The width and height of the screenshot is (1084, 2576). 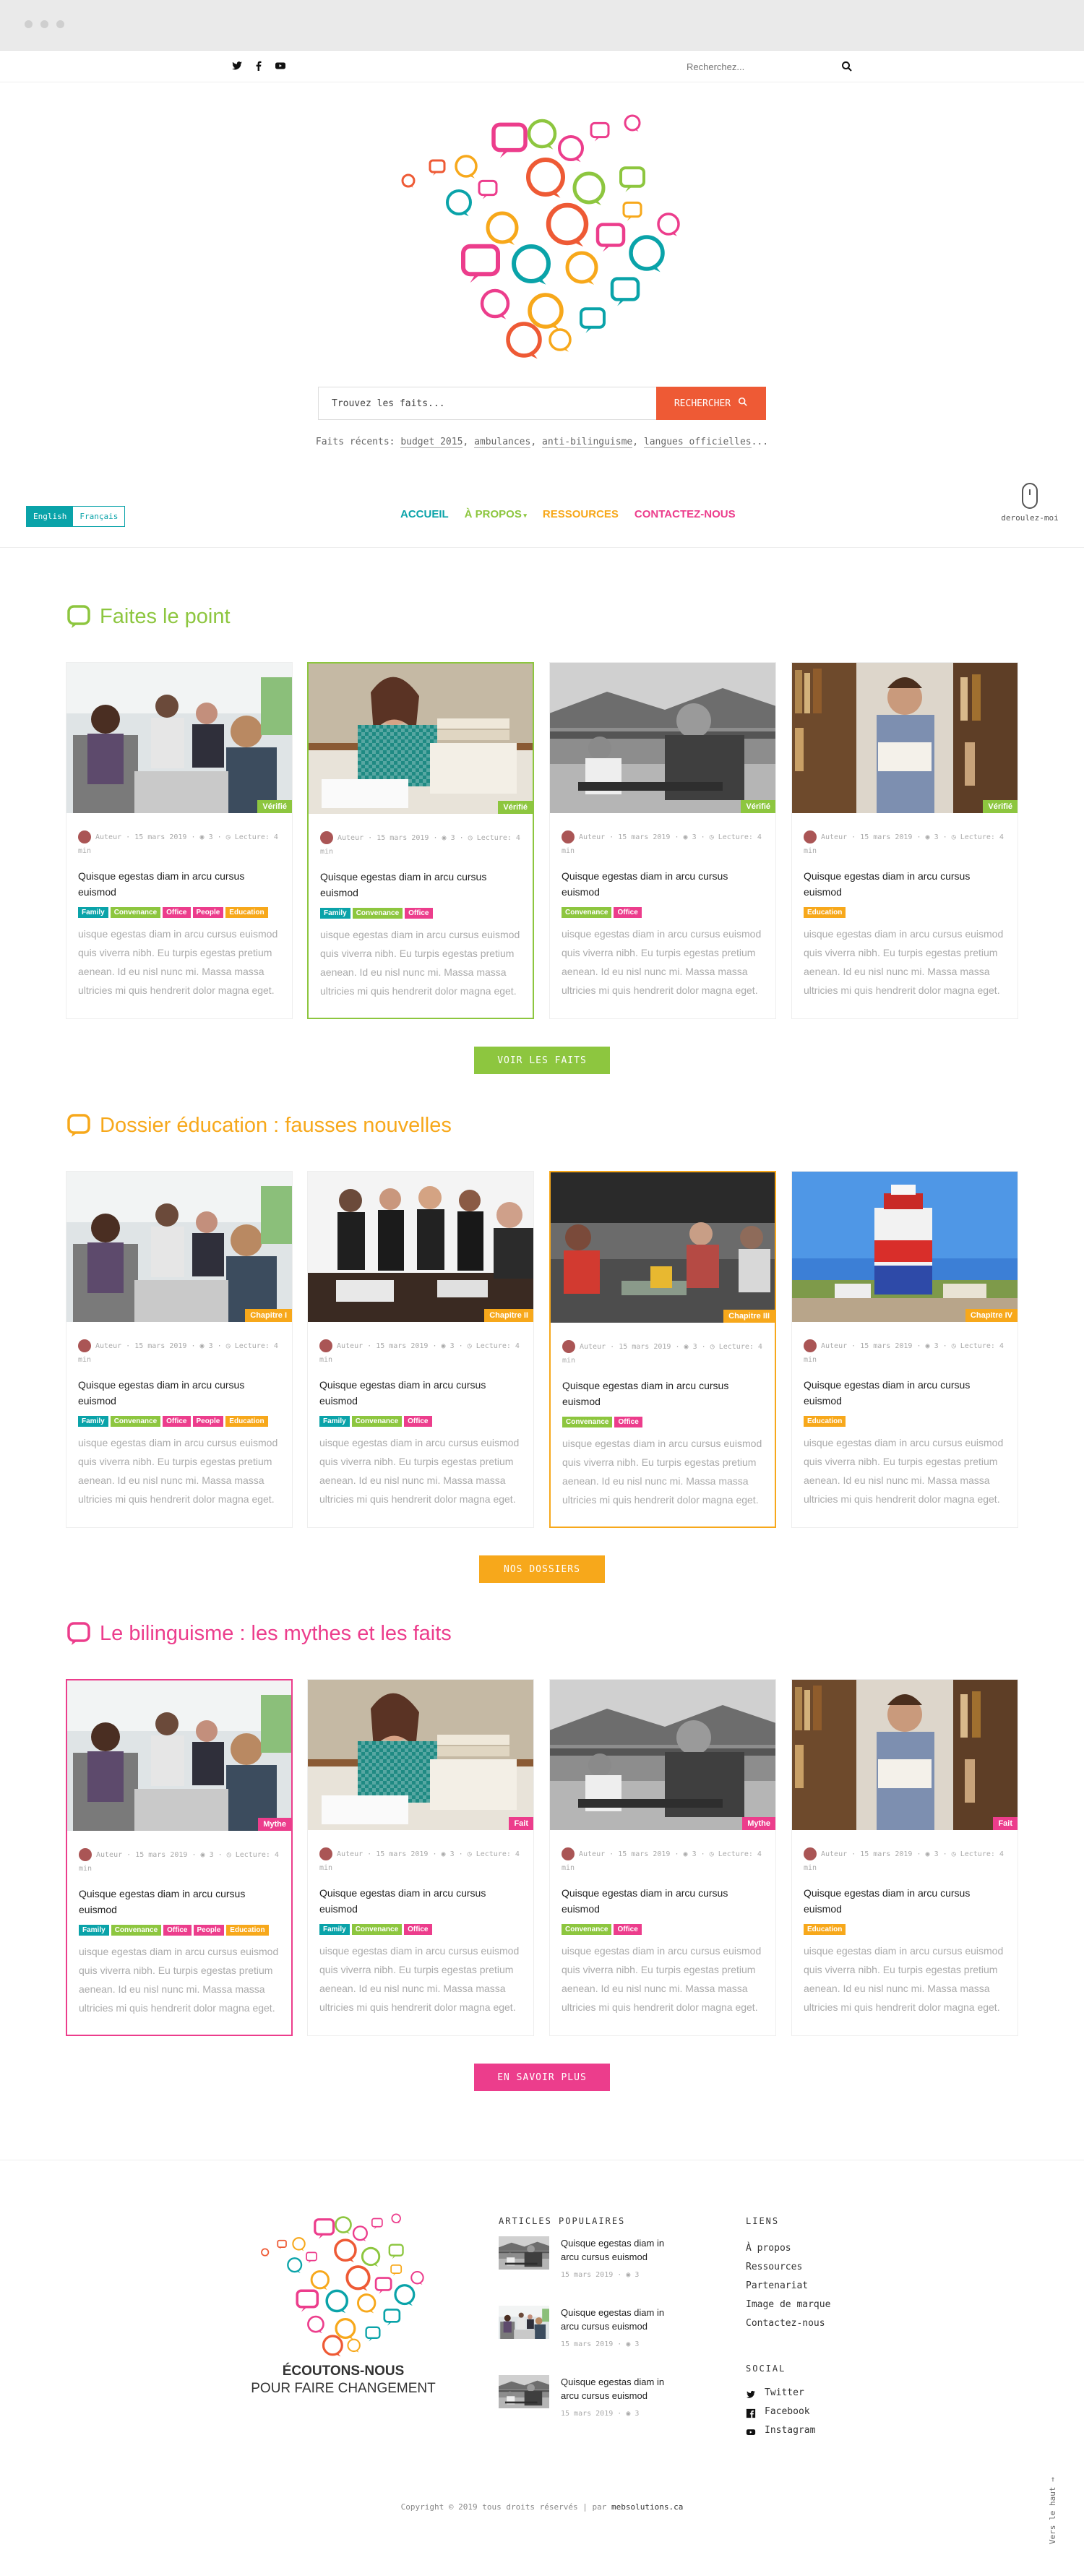 What do you see at coordinates (1030, 503) in the screenshot?
I see `scroll-hint: deroulez-moi` at bounding box center [1030, 503].